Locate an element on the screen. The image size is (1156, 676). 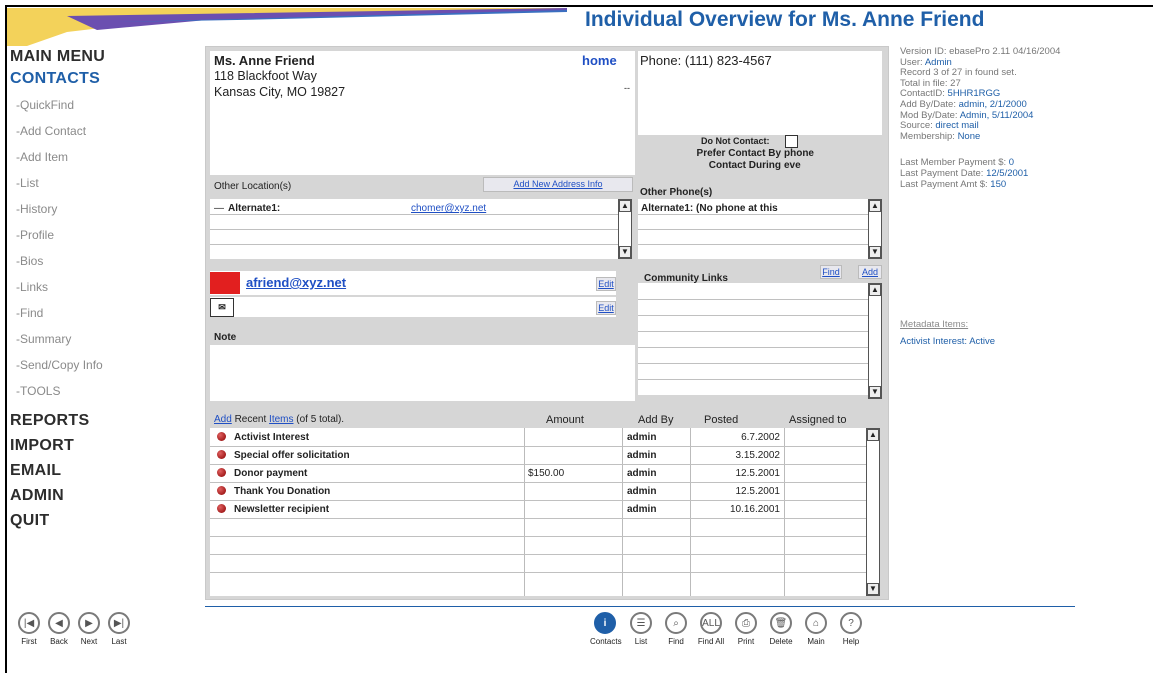
nav-admin: ADMIN is located at coordinates (105, 495).